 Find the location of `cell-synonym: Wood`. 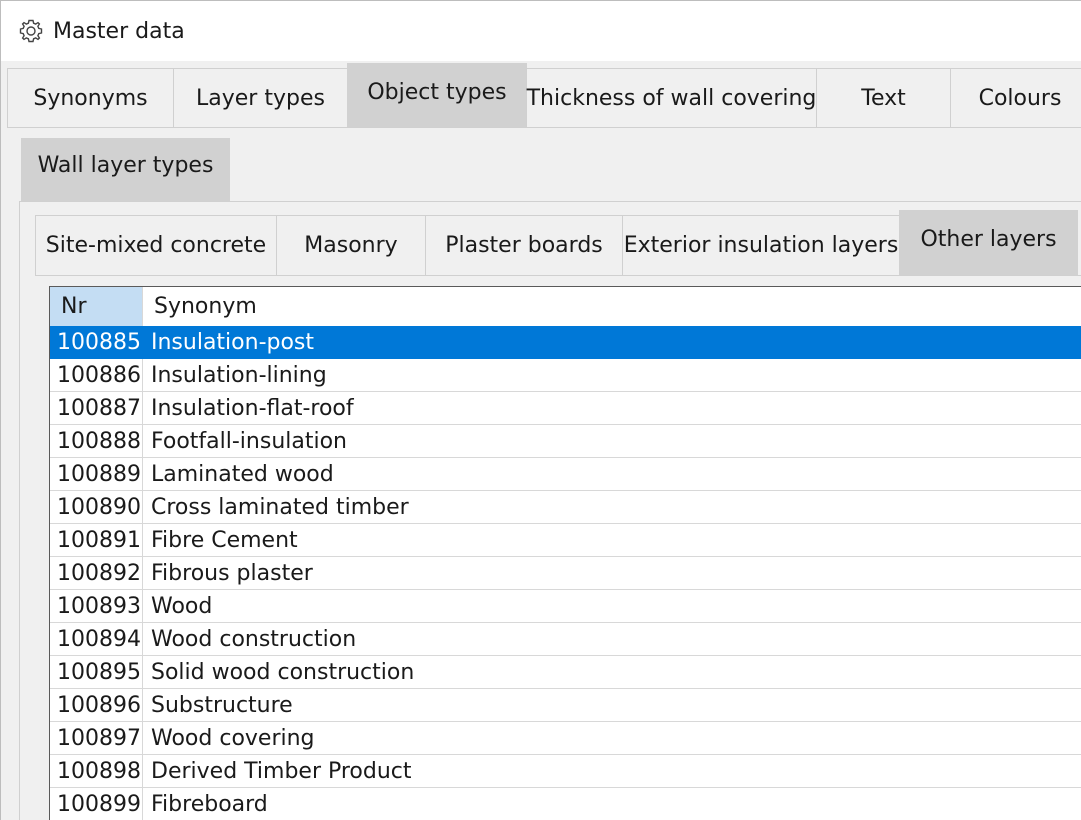

cell-synonym: Wood is located at coordinates (182, 606).